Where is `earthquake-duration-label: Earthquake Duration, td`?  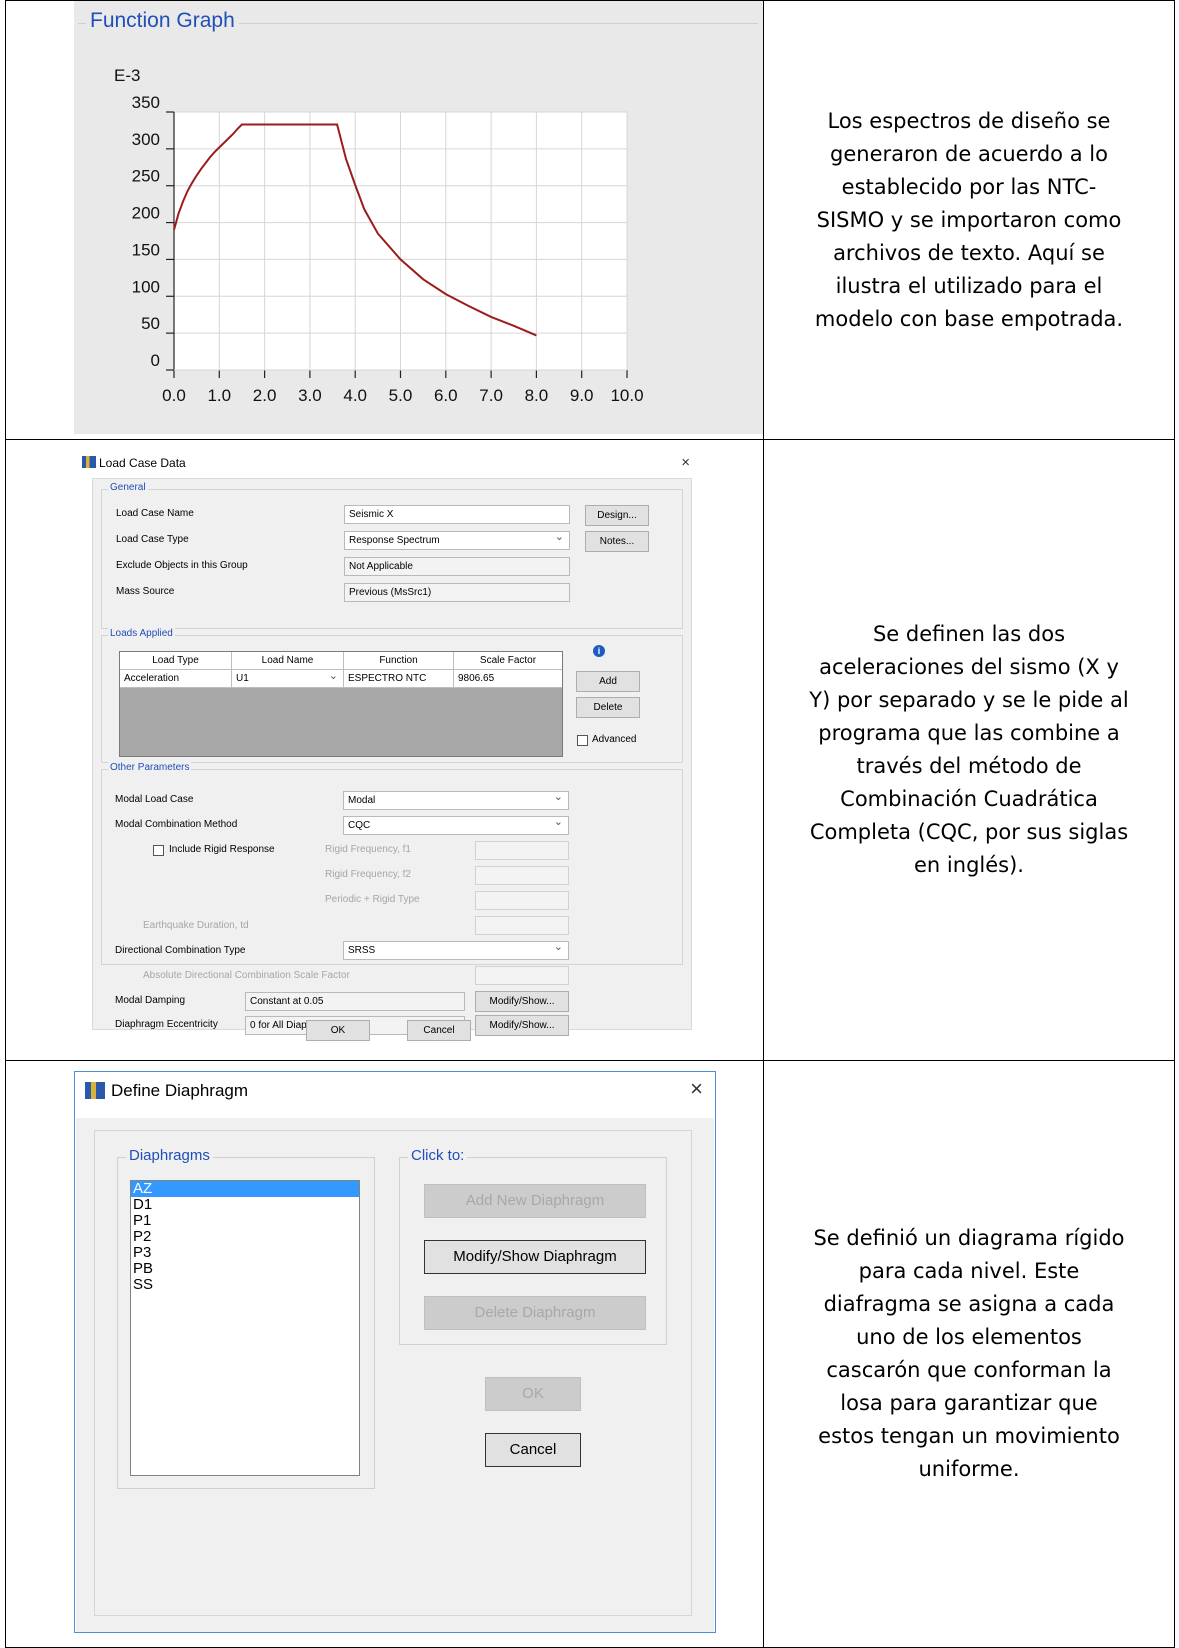 earthquake-duration-label: Earthquake Duration, td is located at coordinates (196, 925).